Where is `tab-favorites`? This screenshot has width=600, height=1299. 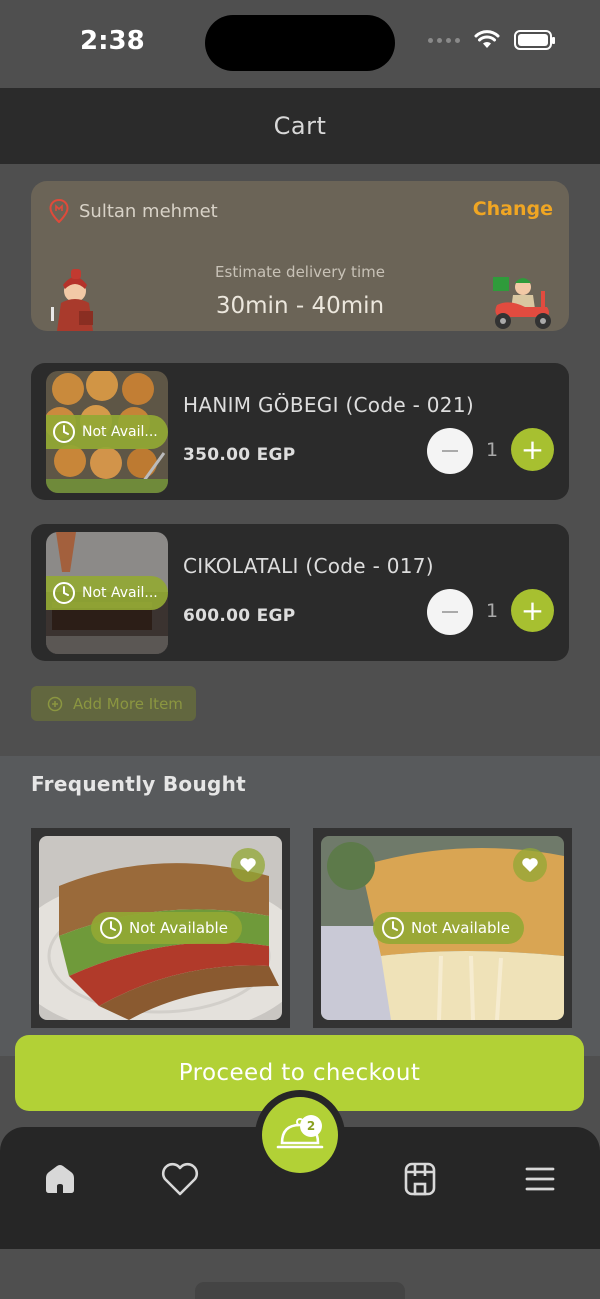
tab-favorites is located at coordinates (180, 1179).